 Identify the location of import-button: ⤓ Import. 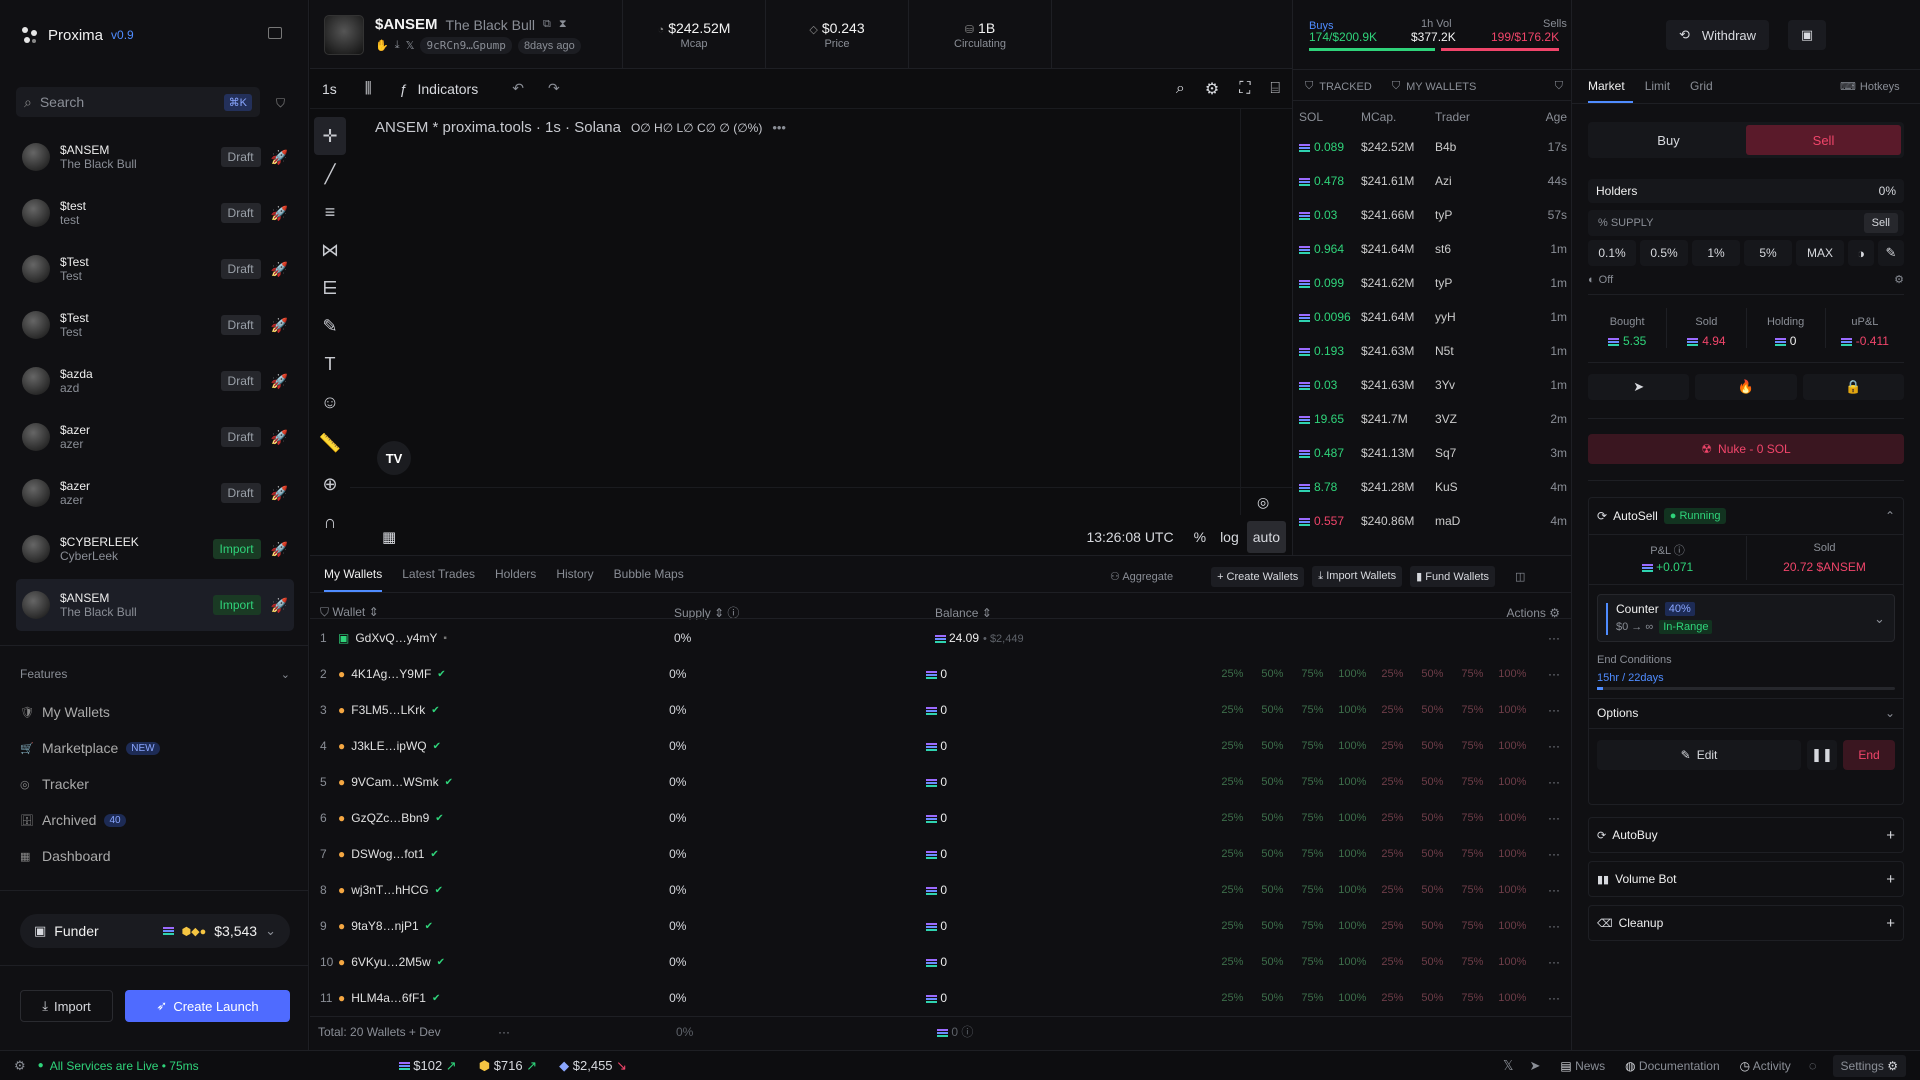
(66, 1006).